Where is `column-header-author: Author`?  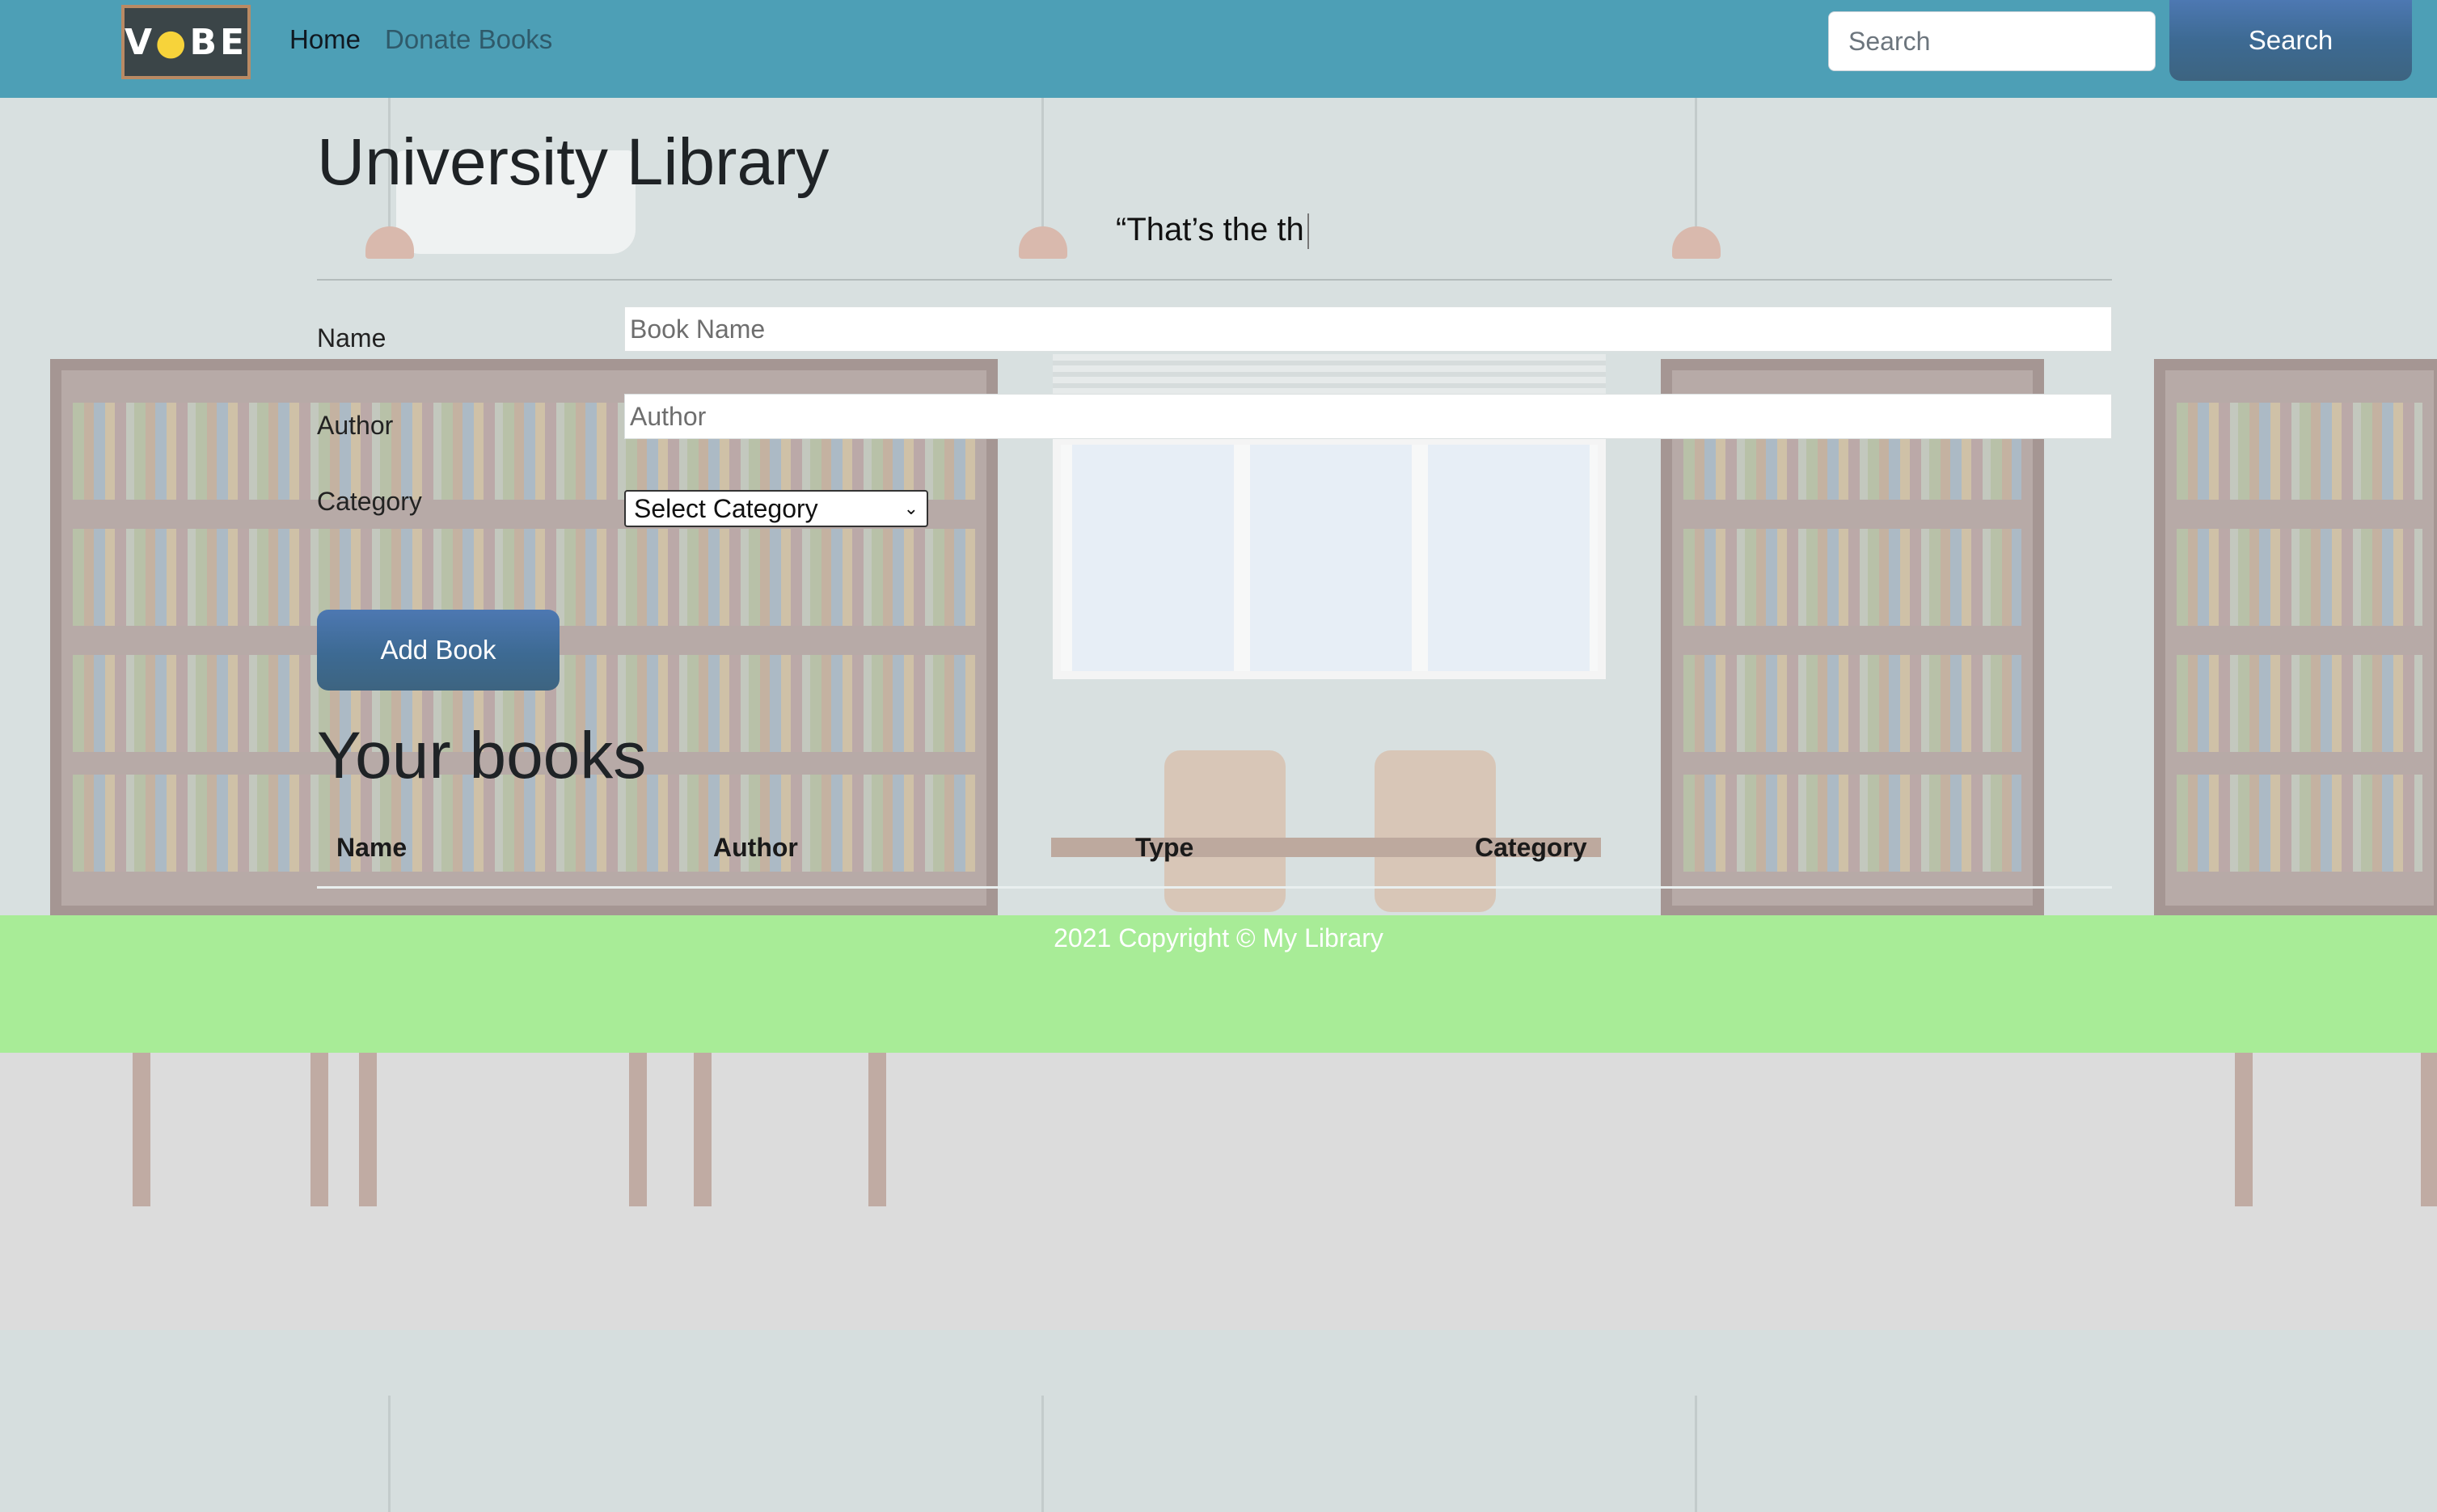
column-header-author: Author is located at coordinates (755, 847).